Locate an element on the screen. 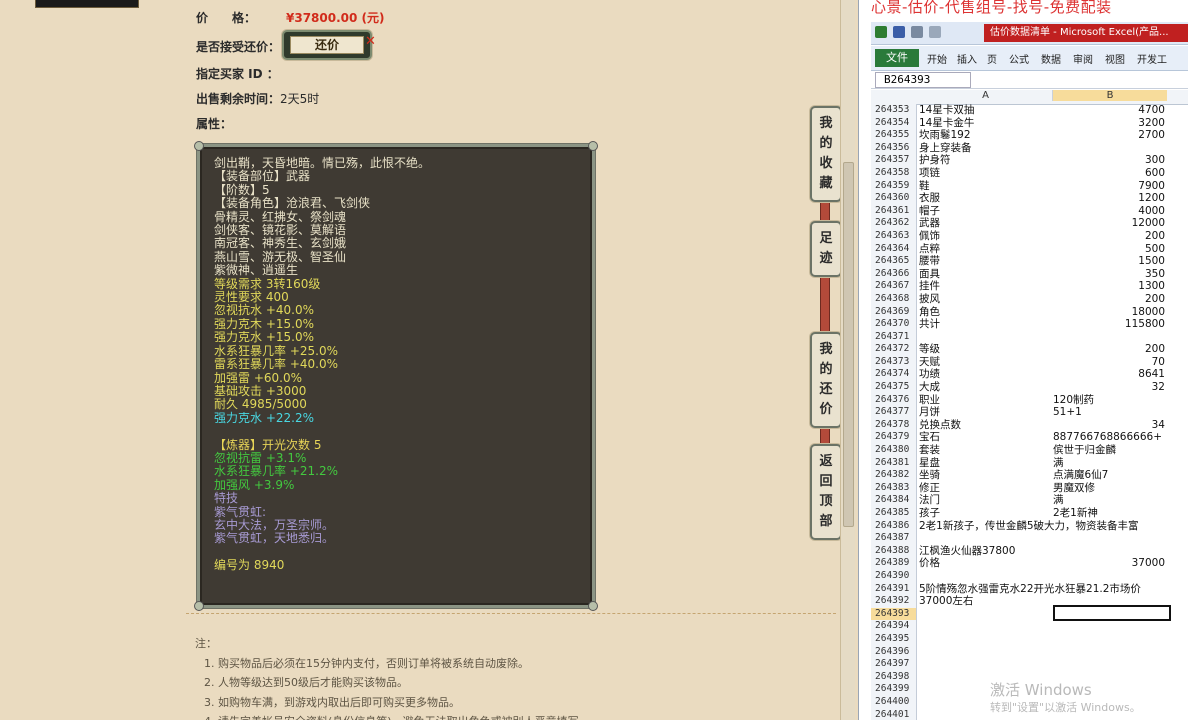 The image size is (1188, 720). cell-b: 1200 is located at coordinates (1109, 198).